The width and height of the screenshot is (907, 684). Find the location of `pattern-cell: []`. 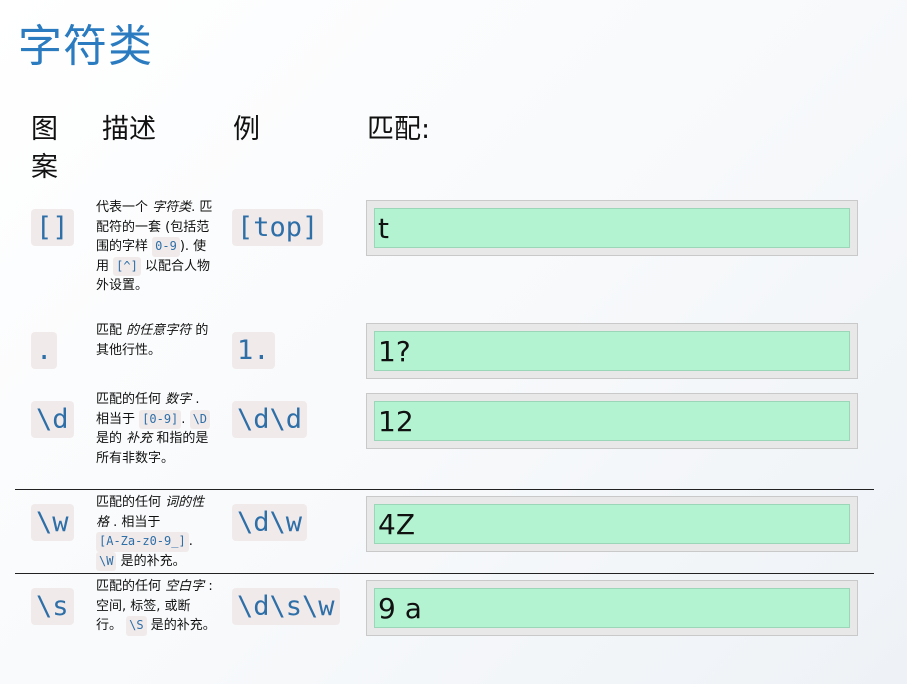

pattern-cell: [] is located at coordinates (52, 227).